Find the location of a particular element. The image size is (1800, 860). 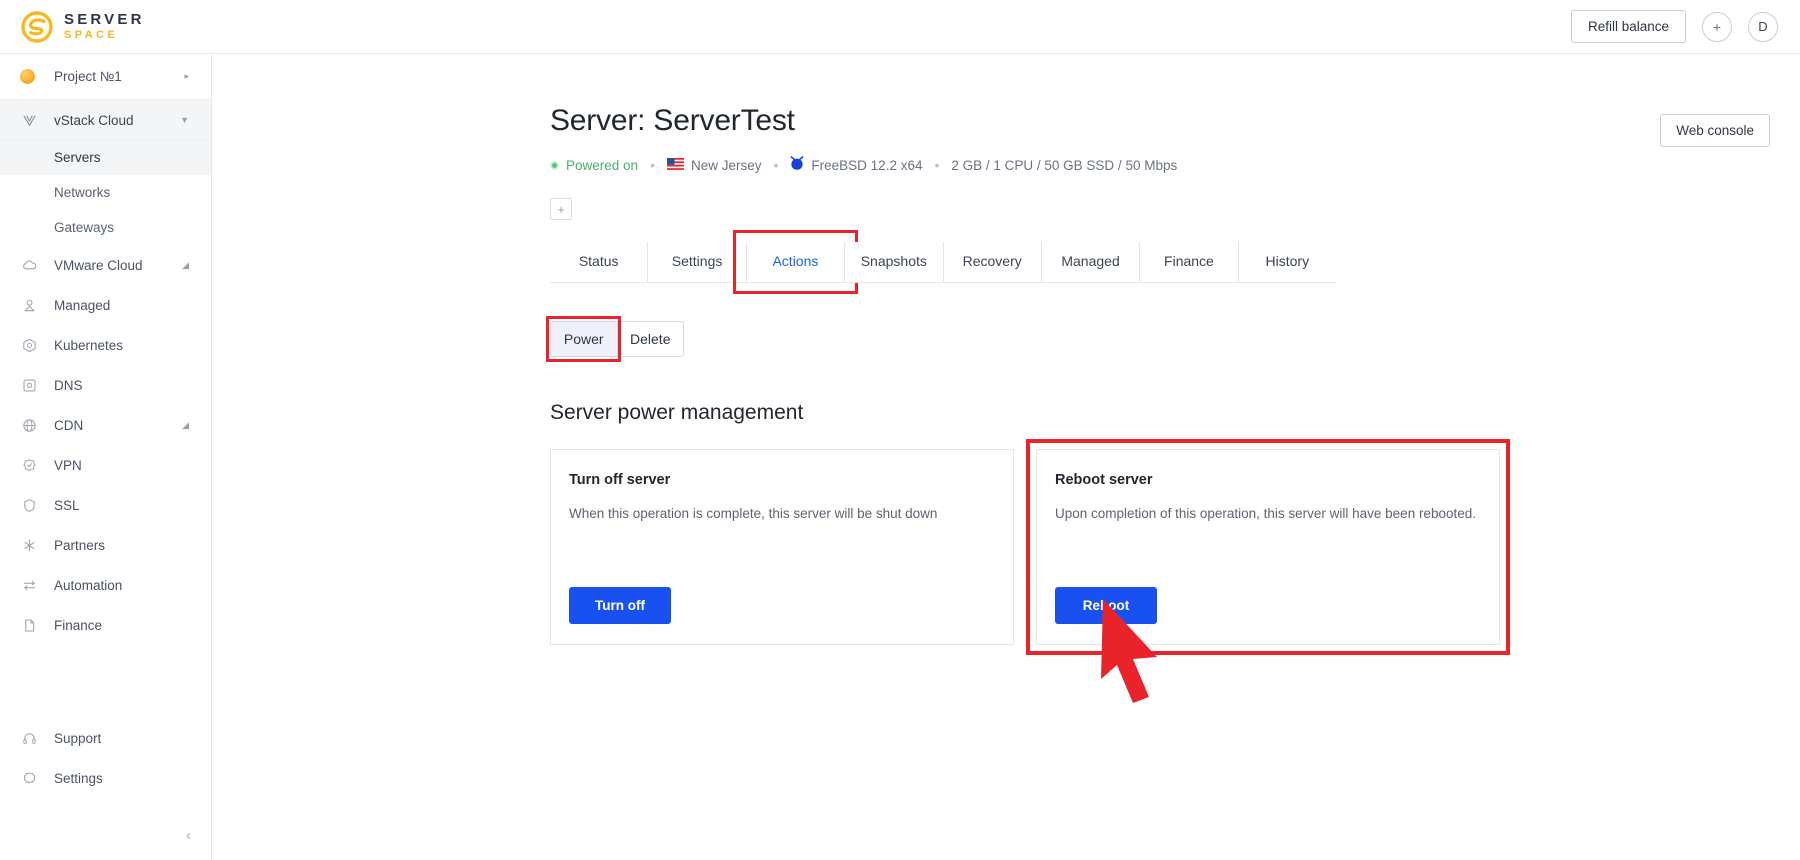

sidebar-item-partners: Partners is located at coordinates (105, 545).